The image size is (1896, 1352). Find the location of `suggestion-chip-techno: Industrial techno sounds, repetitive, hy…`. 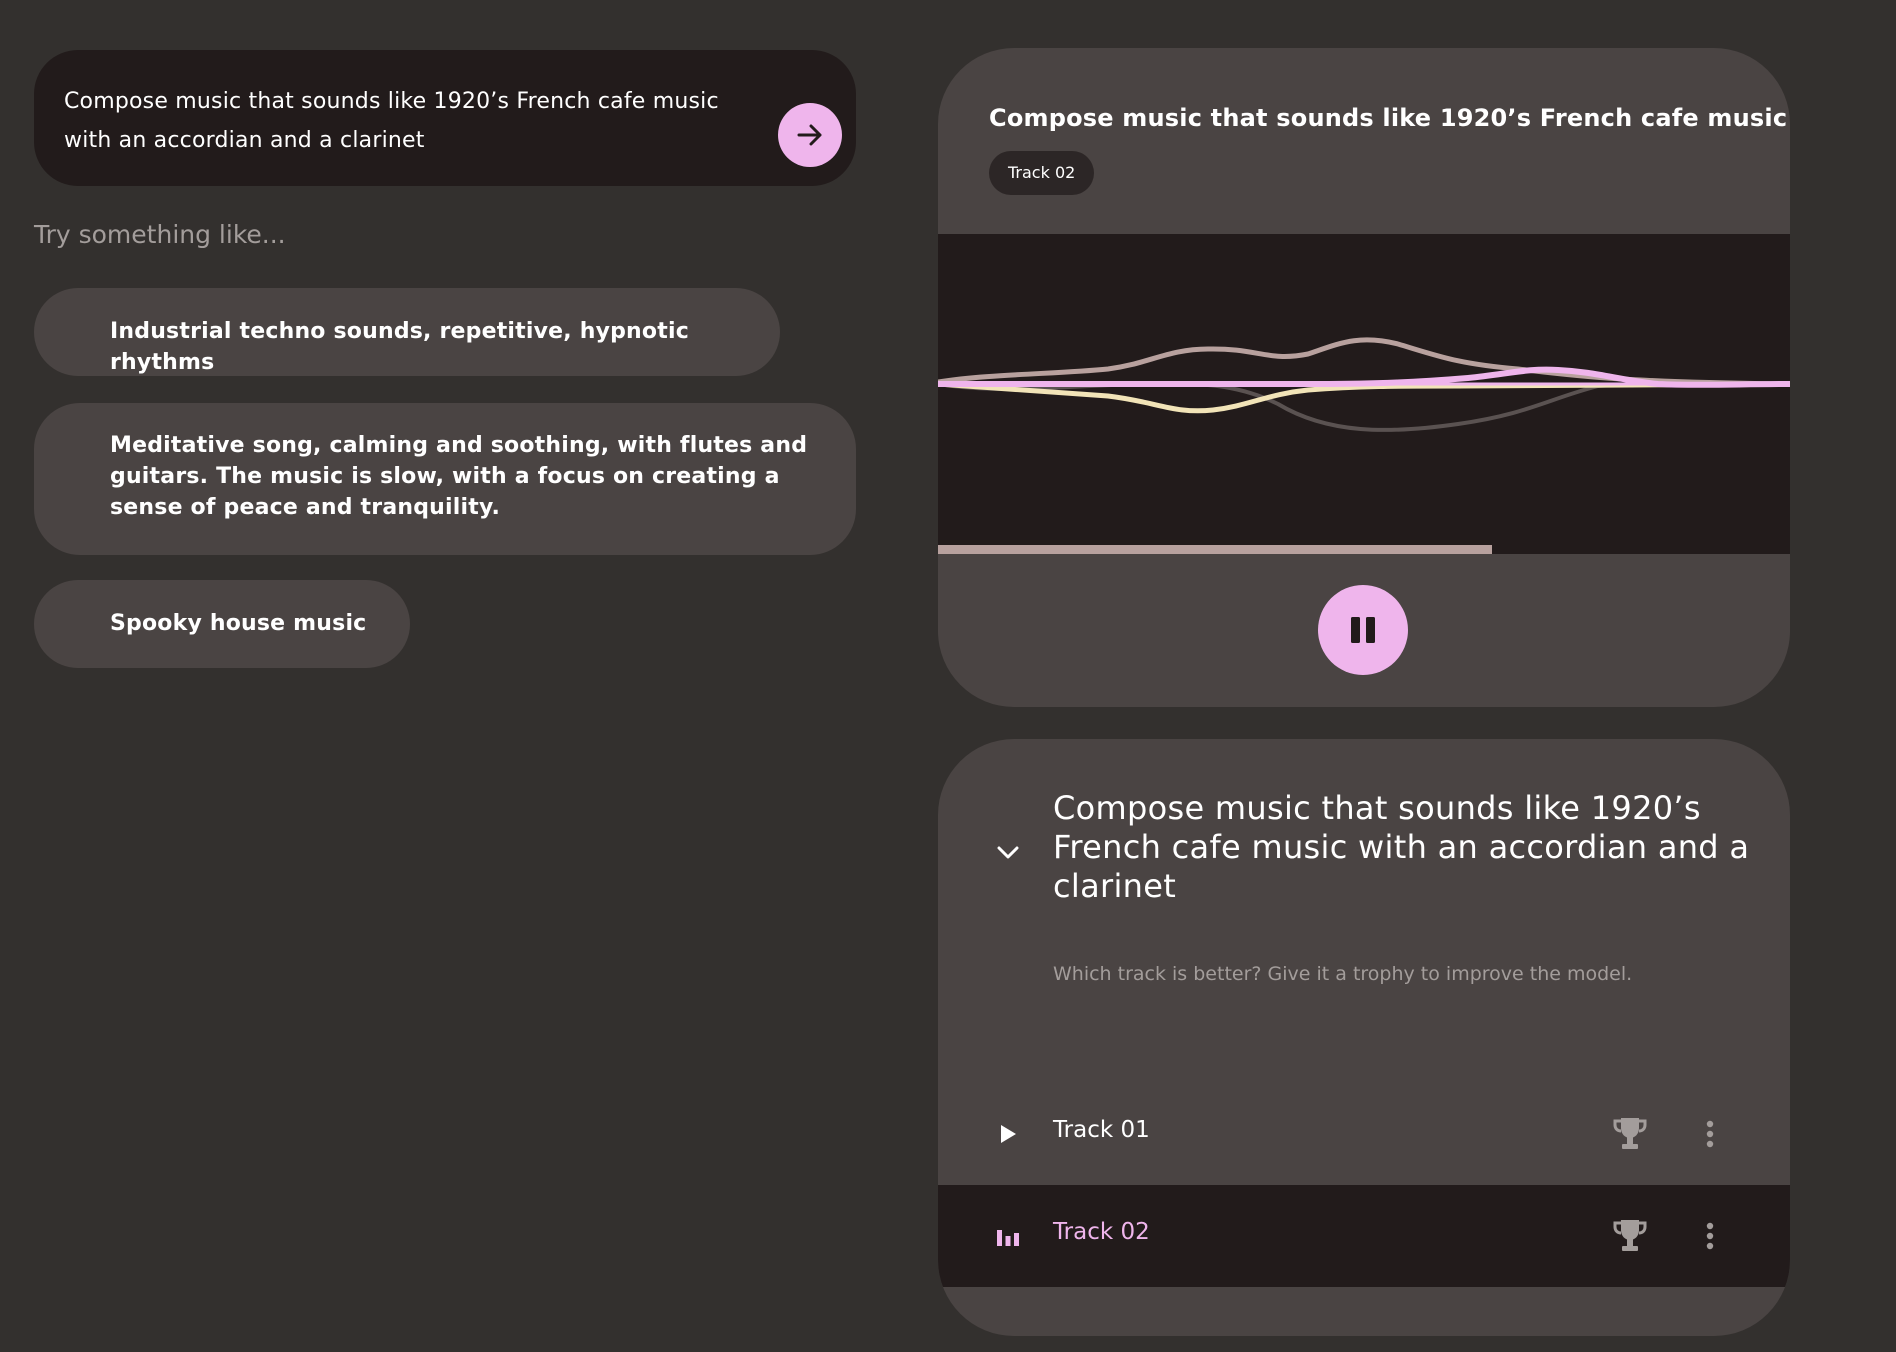

suggestion-chip-techno: Industrial techno sounds, repetitive, hy… is located at coordinates (407, 332).